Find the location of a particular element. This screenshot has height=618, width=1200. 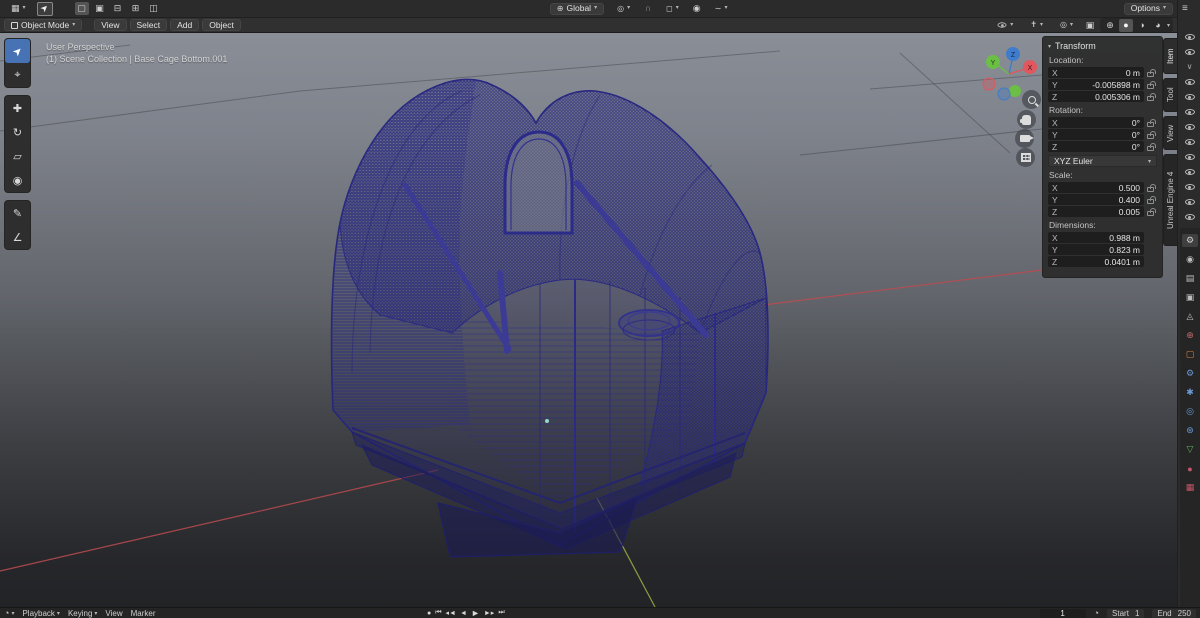

shading-material-button: ◑ is located at coordinates (1142, 25).